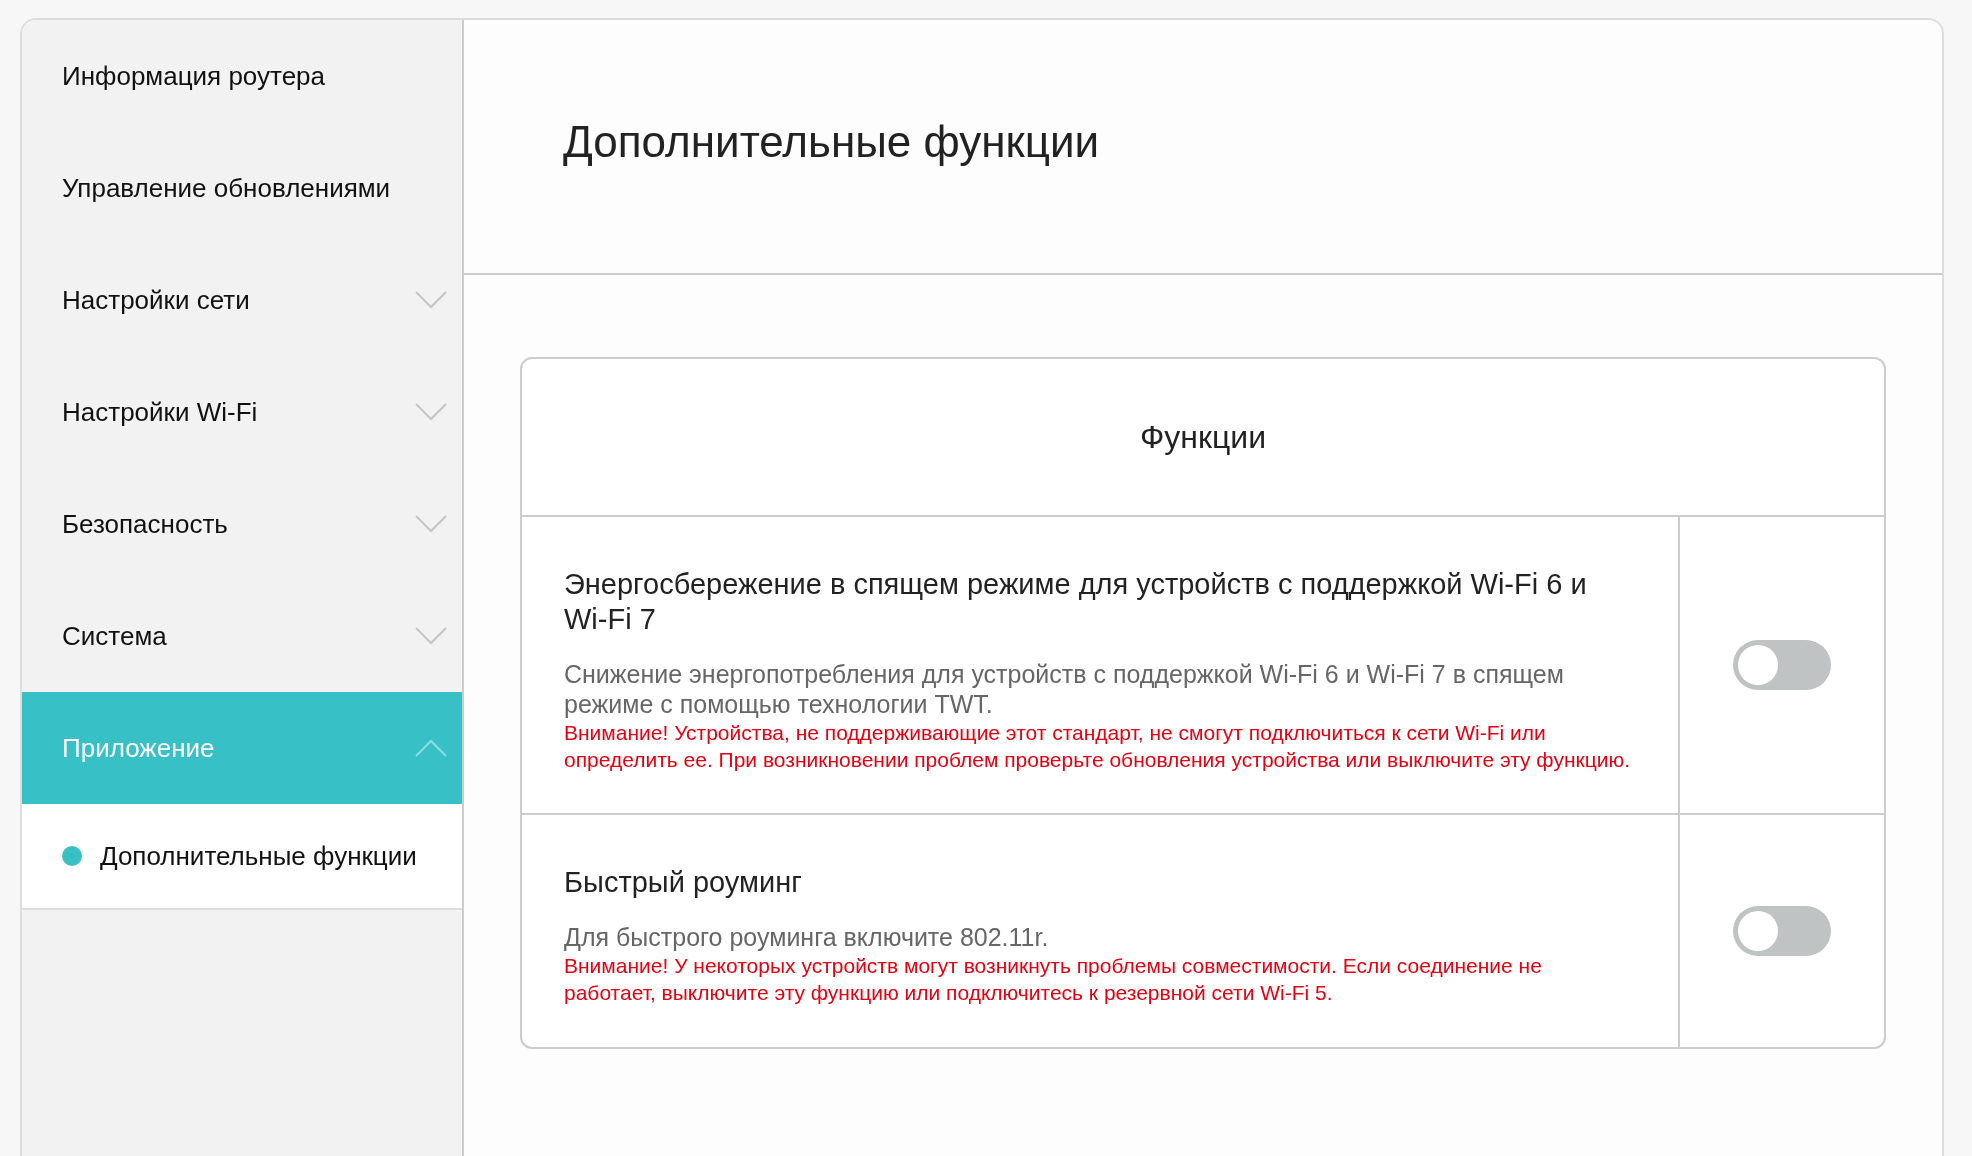  Describe the element at coordinates (807, 937) in the screenshot. I see `feature-description: Для быстрого роуминга включите 802.11r.` at that location.